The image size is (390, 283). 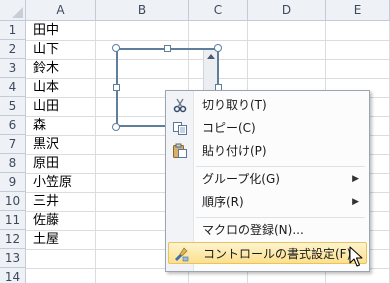 What do you see at coordinates (267, 105) in the screenshot?
I see `menu-item-cut: 切り取り(T)` at bounding box center [267, 105].